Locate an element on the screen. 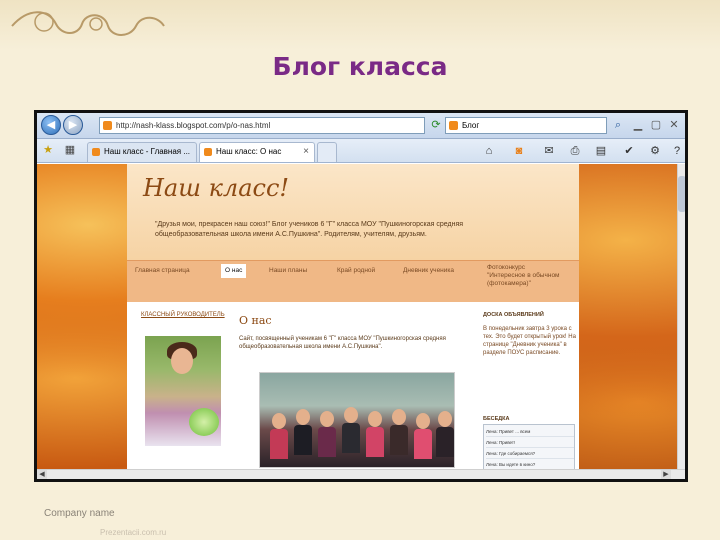 This screenshot has width=720, height=540. teacher-heading: КЛАССНЫЙ РУКОВОДИТЕЛЬ is located at coordinates (183, 315).